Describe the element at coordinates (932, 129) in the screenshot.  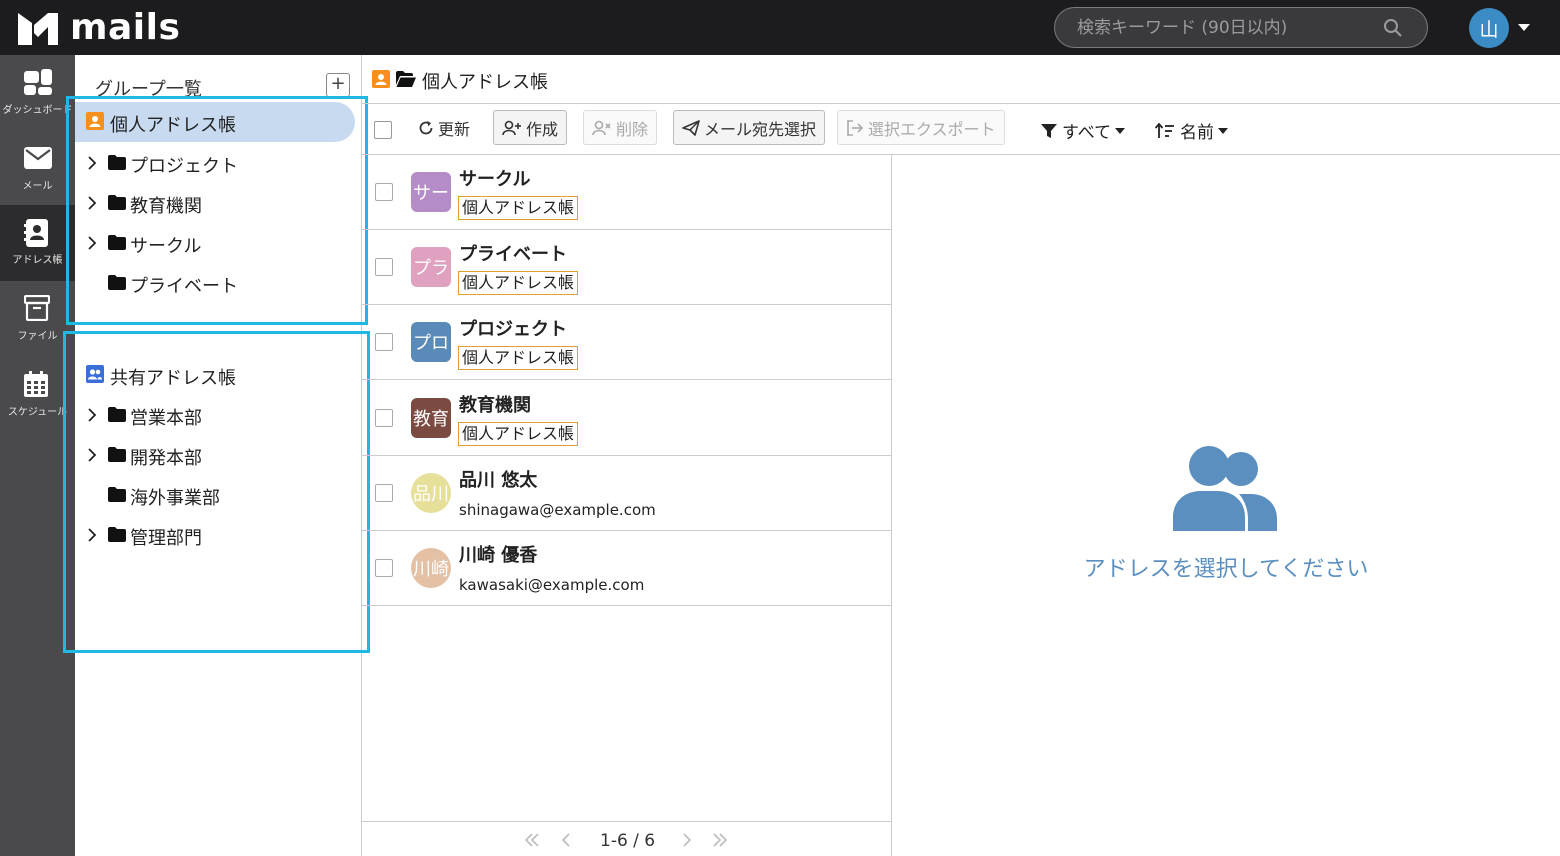
I see `export-label: 選択エクスポート` at that location.